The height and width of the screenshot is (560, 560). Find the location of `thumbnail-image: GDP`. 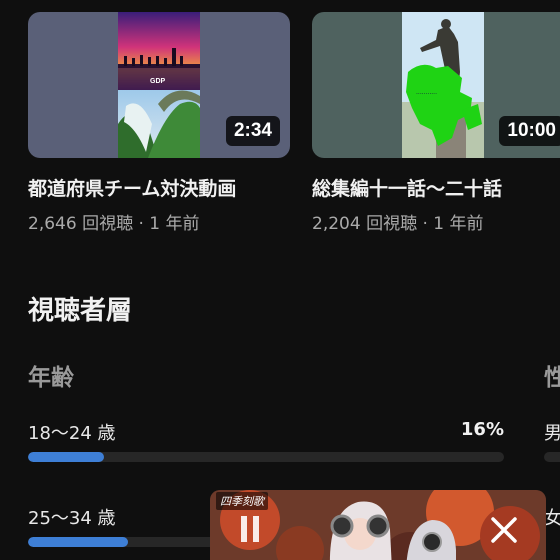

thumbnail-image: GDP is located at coordinates (159, 85).